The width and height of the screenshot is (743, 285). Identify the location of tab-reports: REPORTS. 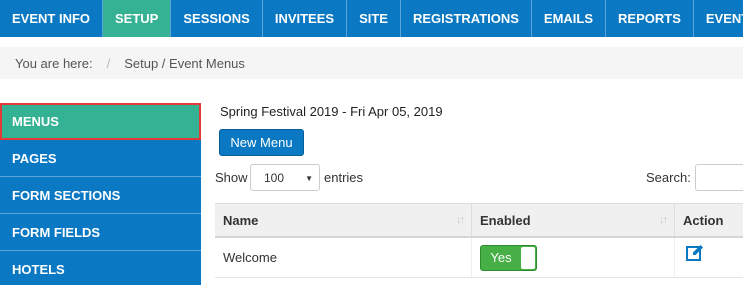
(650, 18).